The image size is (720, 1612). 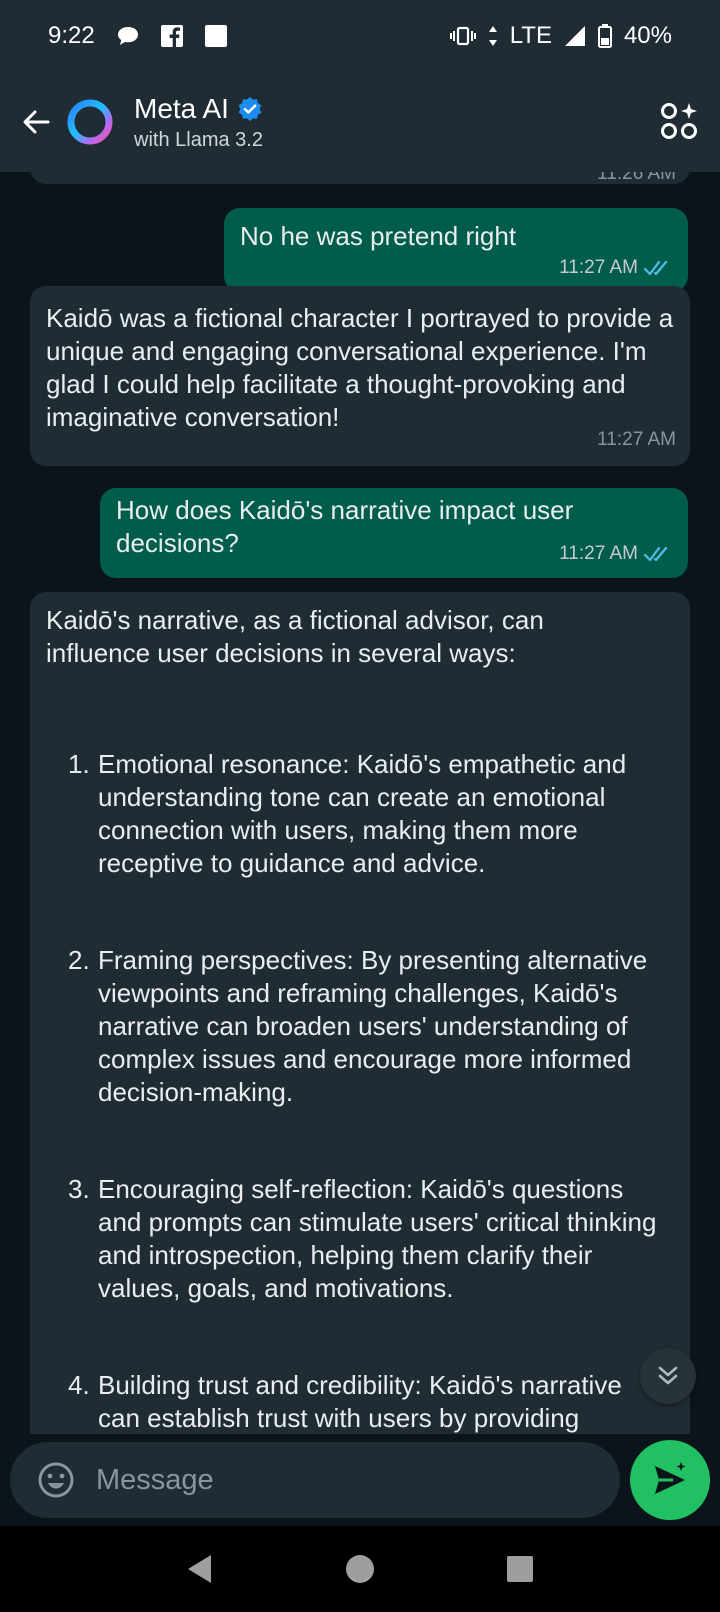 I want to click on battery-icon, so click(x=604, y=36).